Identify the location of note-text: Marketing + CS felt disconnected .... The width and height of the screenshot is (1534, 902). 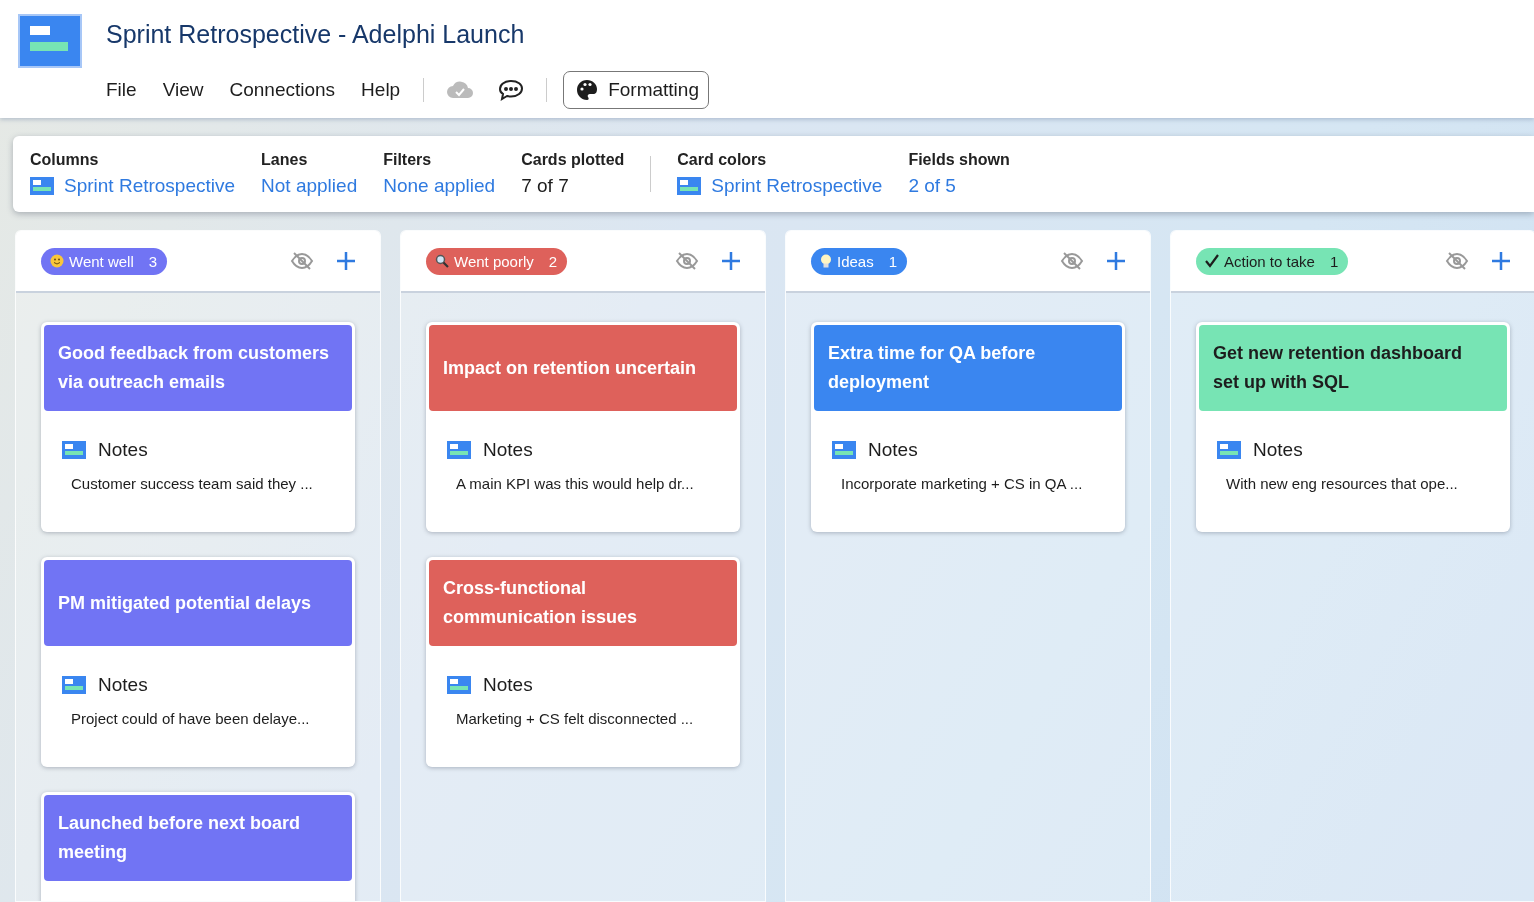
(575, 718).